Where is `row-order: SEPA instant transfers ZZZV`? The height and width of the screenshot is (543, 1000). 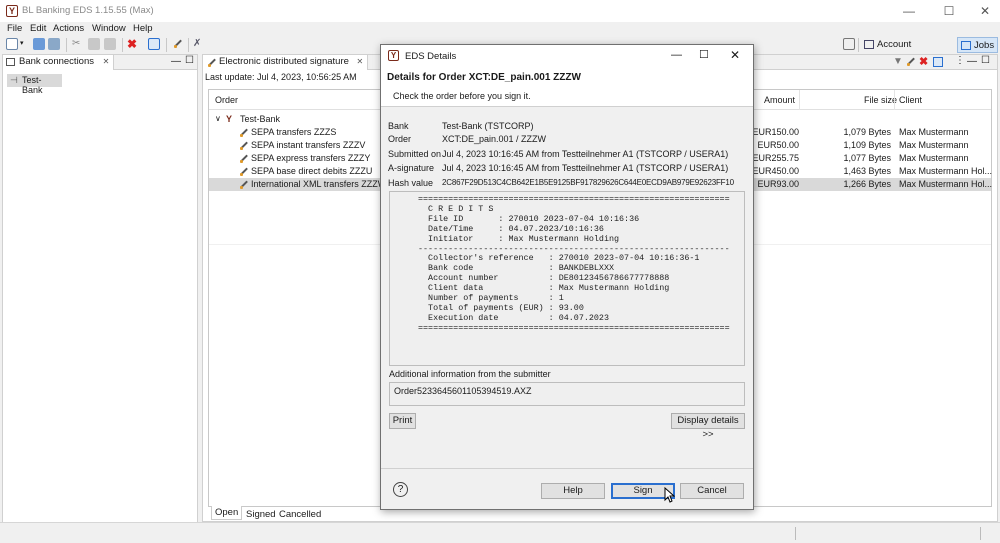
row-order: SEPA instant transfers ZZZV is located at coordinates (308, 145).